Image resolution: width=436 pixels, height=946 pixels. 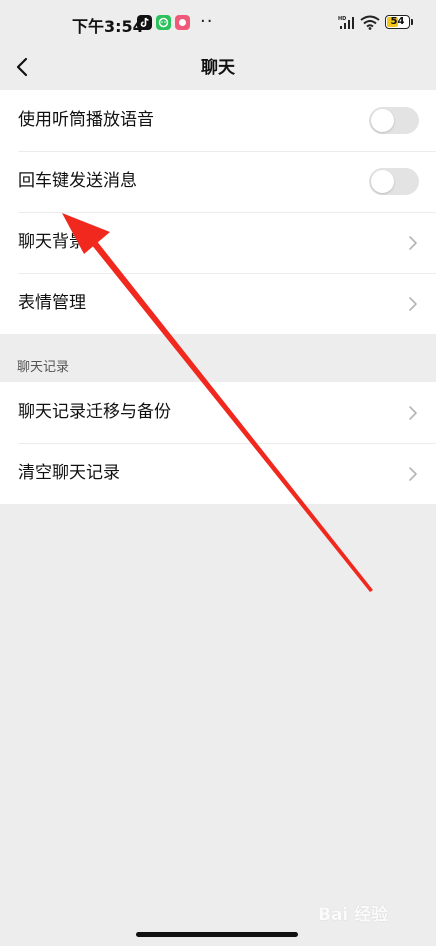 I want to click on xiaohongshu-icon, so click(x=182, y=22).